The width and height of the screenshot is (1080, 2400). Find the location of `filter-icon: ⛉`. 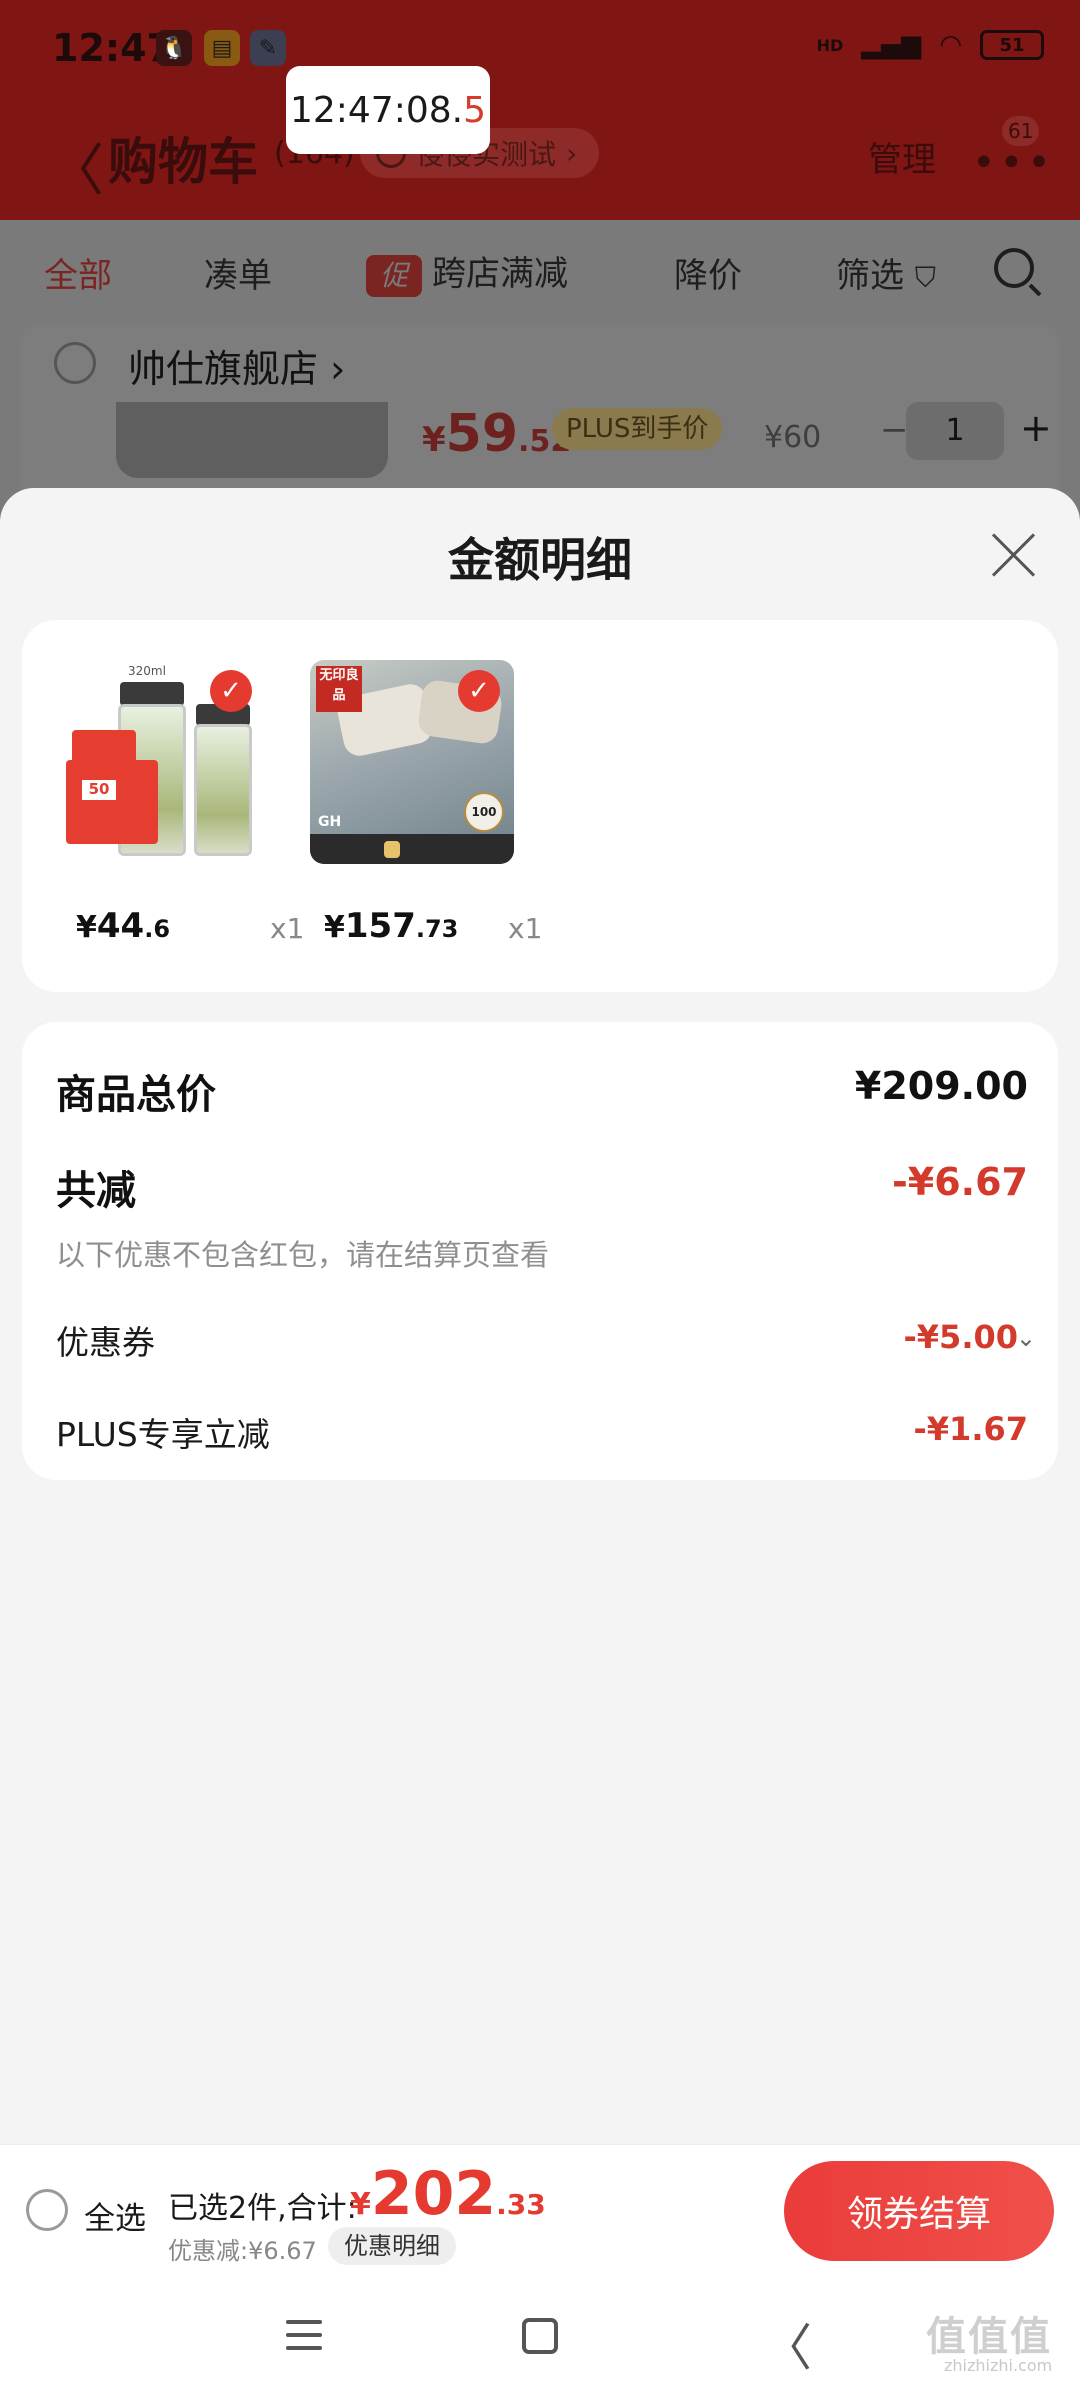

filter-icon: ⛉ is located at coordinates (925, 277).